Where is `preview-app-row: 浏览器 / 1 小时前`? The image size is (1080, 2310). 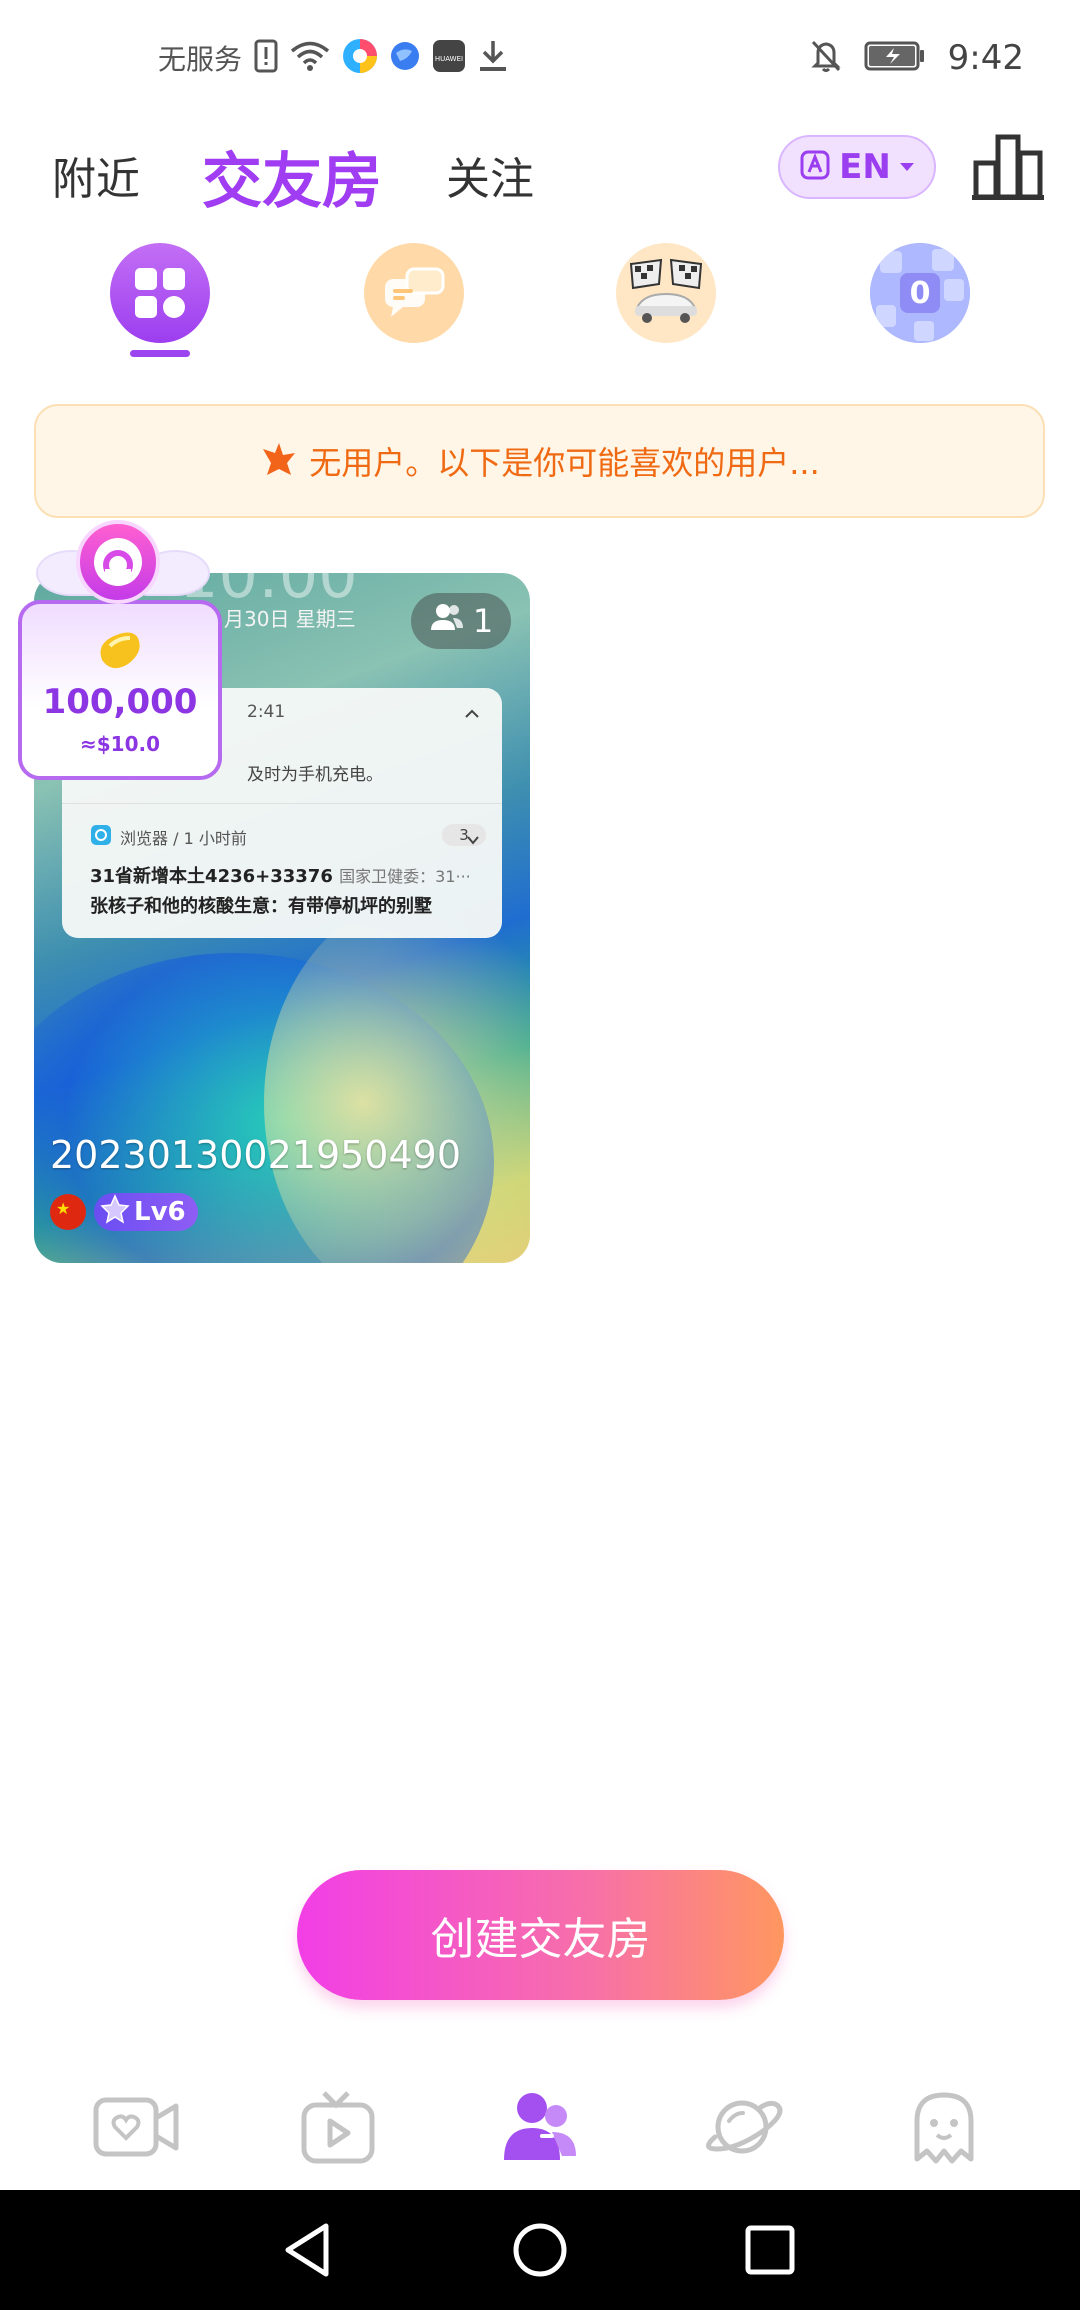
preview-app-row: 浏览器 / 1 小时前 is located at coordinates (168, 837).